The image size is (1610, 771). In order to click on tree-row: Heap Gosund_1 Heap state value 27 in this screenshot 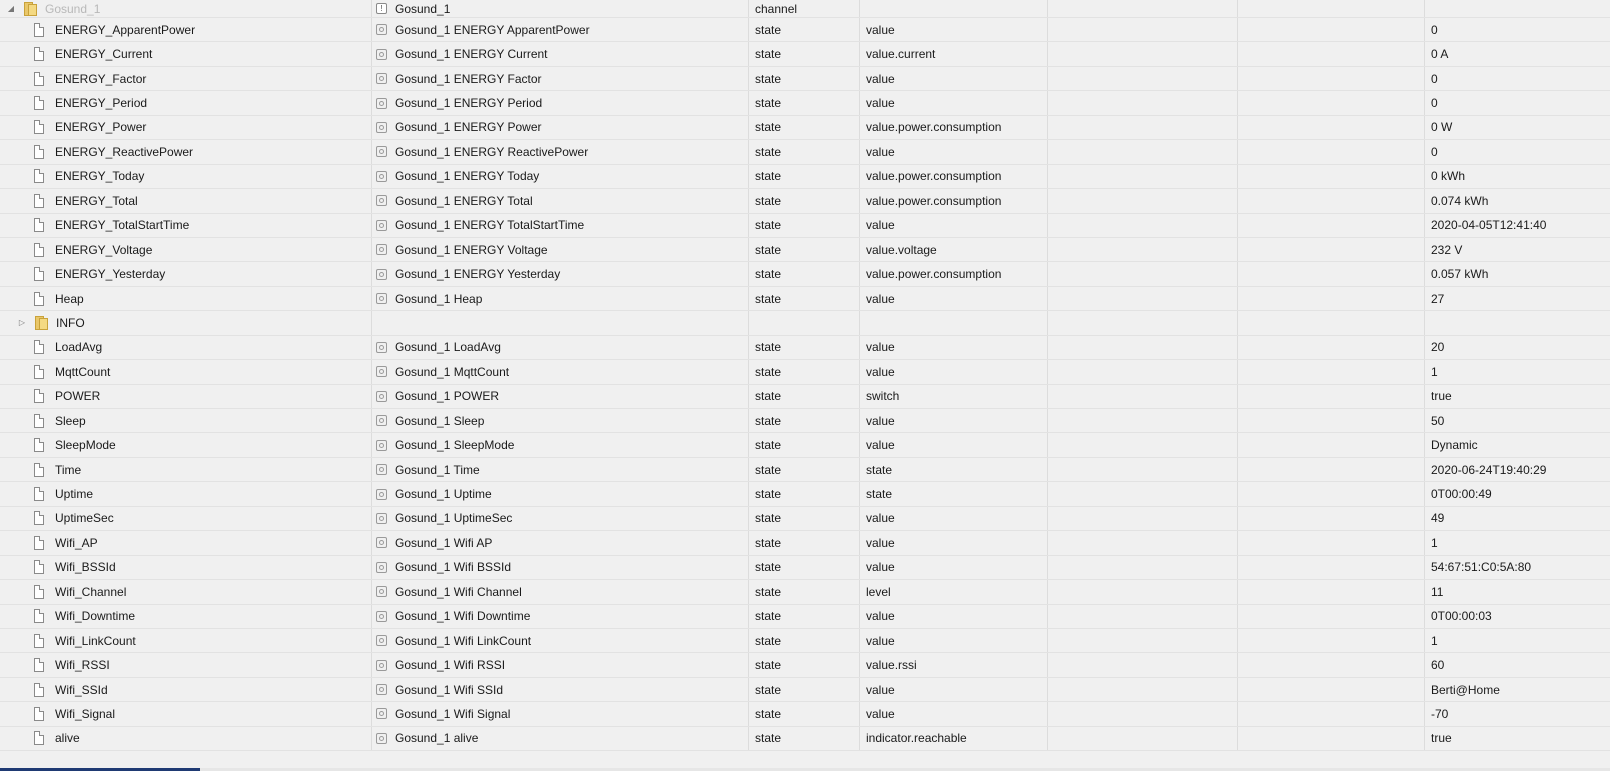, I will do `click(805, 299)`.